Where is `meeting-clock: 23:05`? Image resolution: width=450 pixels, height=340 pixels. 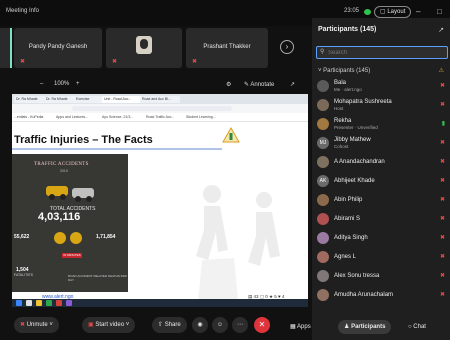 meeting-clock: 23:05 is located at coordinates (352, 11).